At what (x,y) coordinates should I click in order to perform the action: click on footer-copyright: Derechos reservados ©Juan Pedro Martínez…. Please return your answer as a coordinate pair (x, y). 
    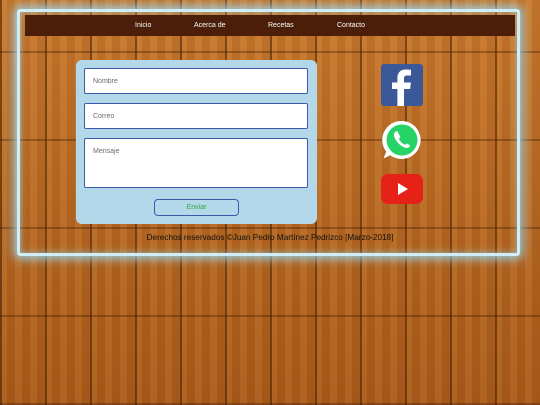
    Looking at the image, I should click on (270, 237).